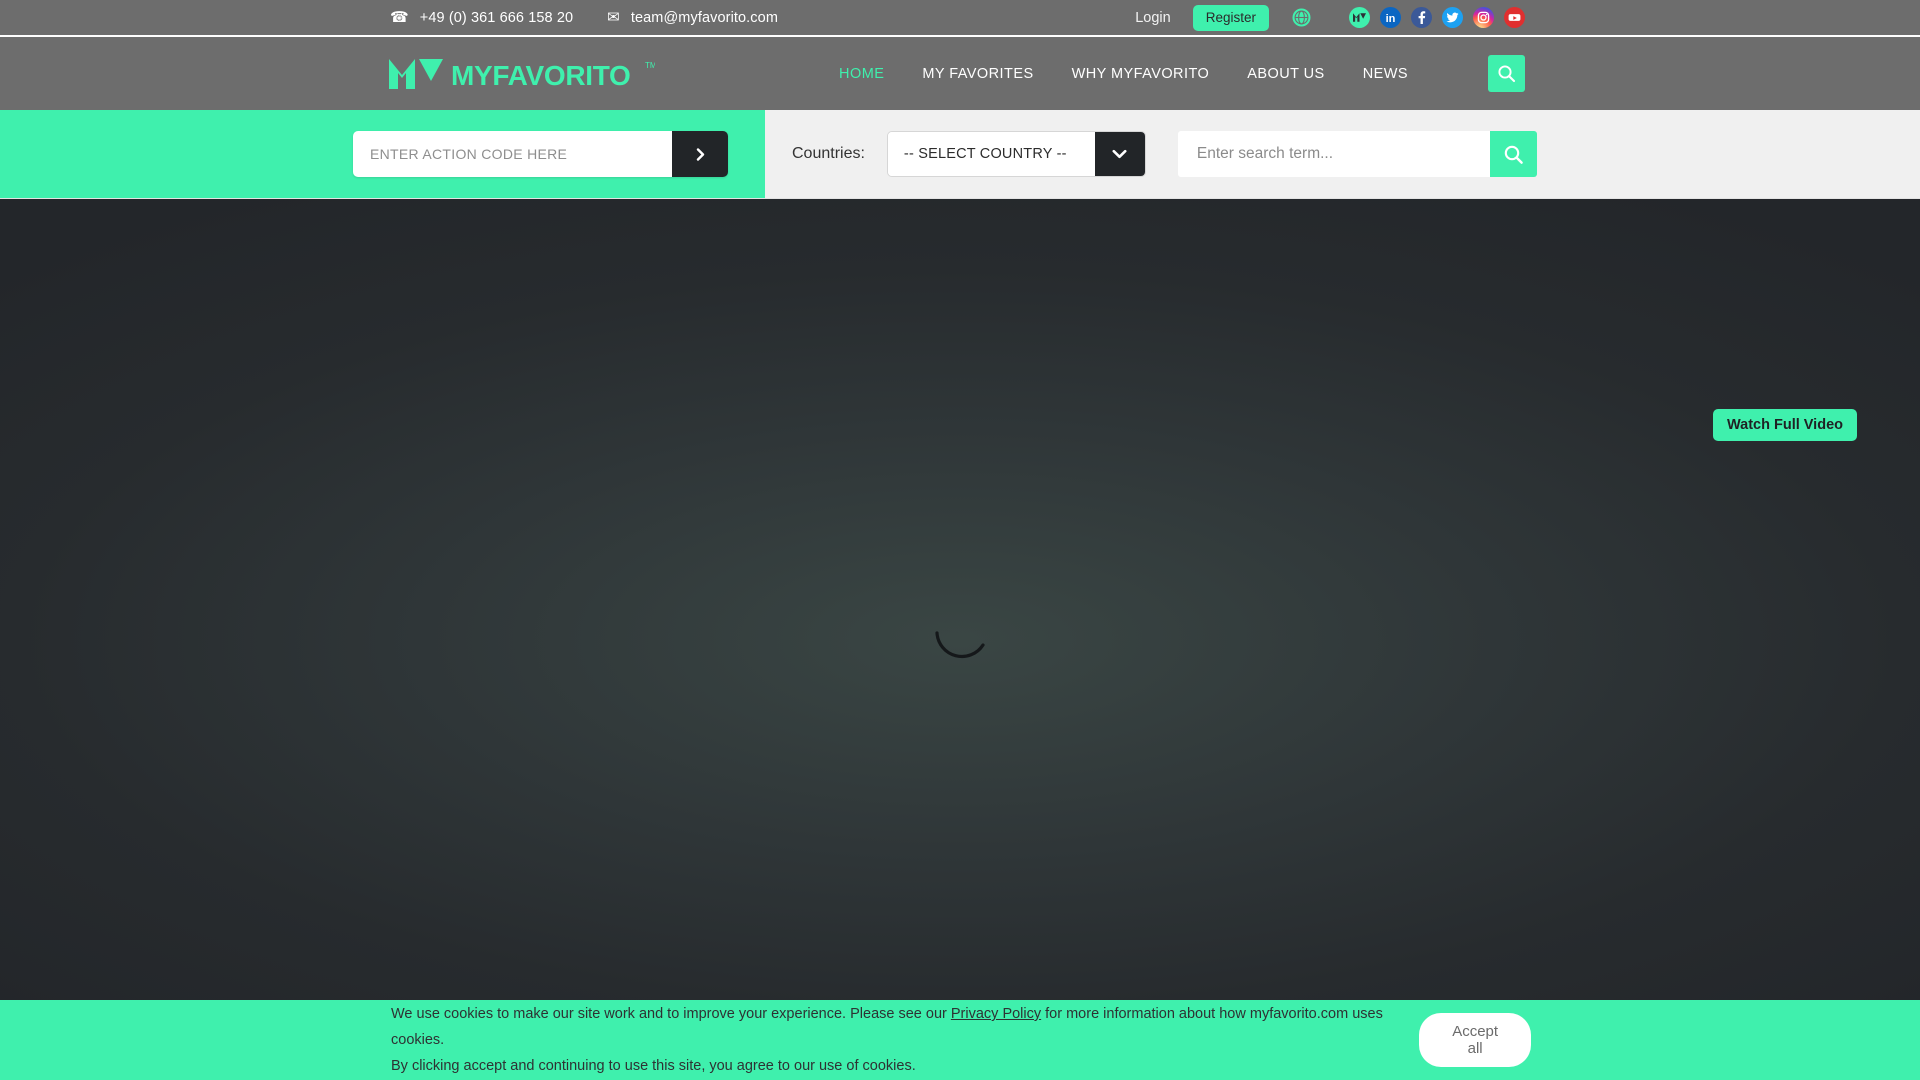 The image size is (1920, 1080). Describe the element at coordinates (1230, 17) in the screenshot. I see `register-button: Register` at that location.